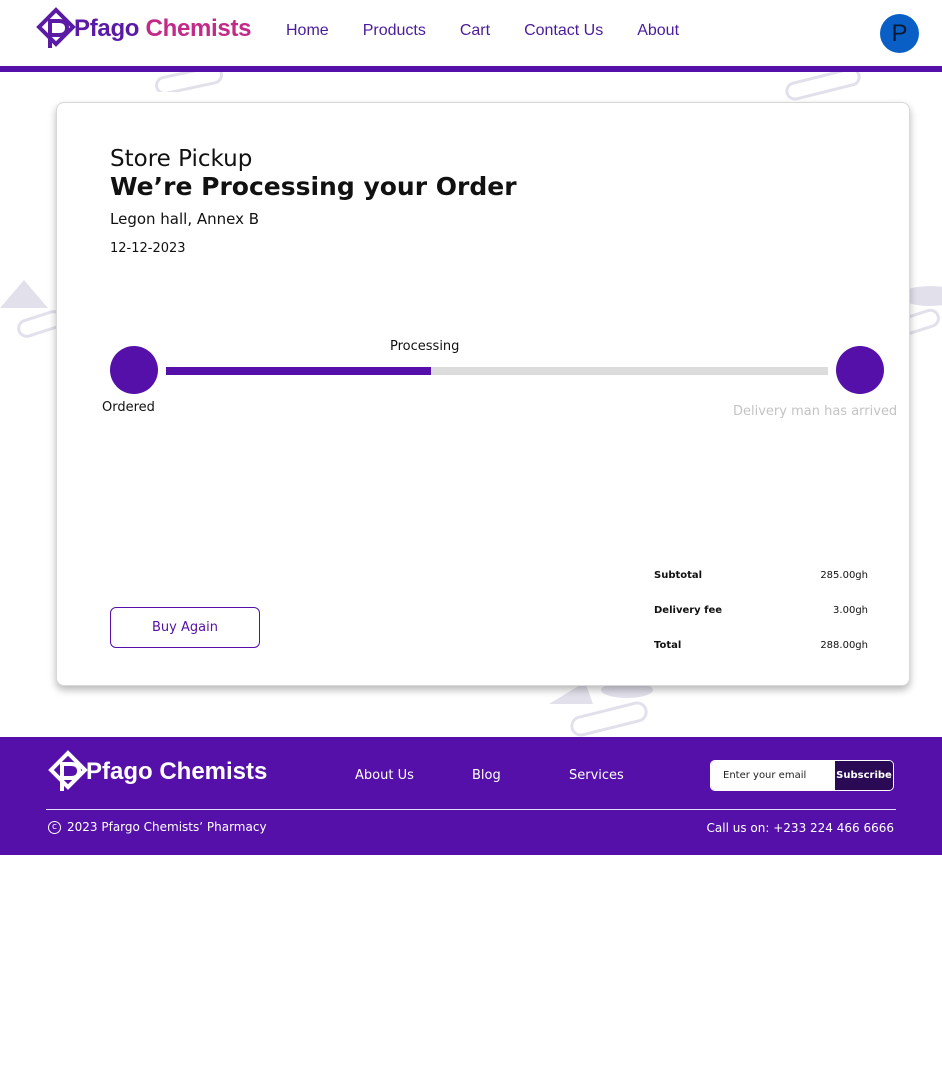 The width and height of the screenshot is (942, 1080). I want to click on footer-divider, so click(471, 809).